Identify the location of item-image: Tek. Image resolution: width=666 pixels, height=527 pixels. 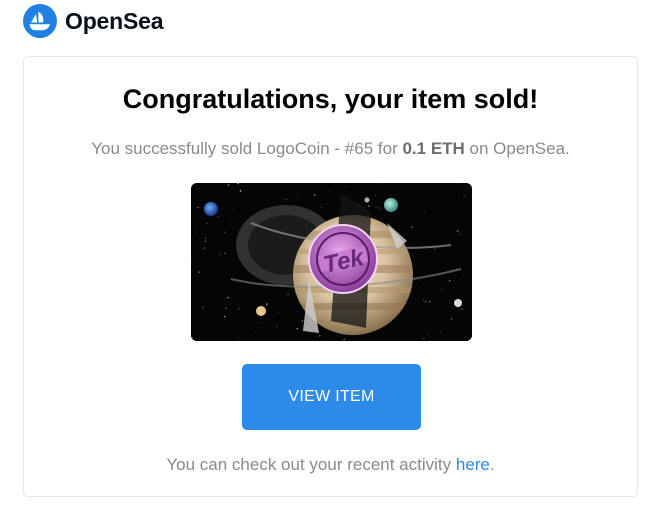
(331, 262).